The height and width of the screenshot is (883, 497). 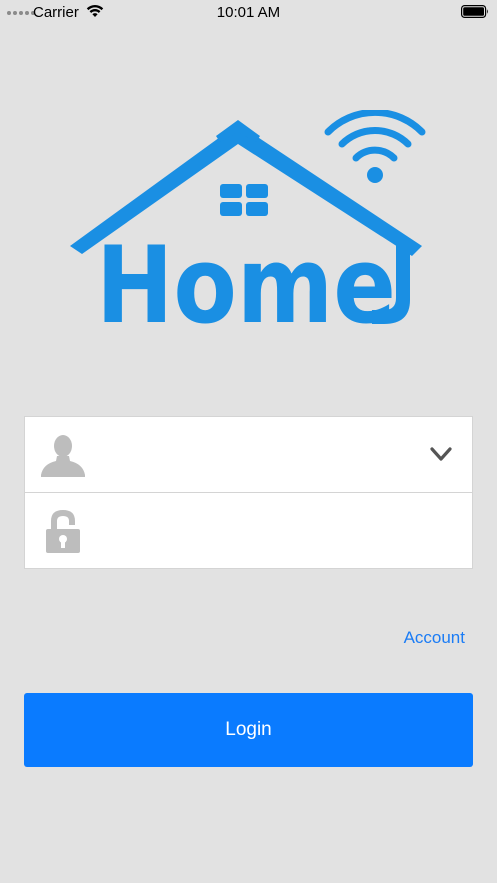 I want to click on window-icon, so click(x=244, y=200).